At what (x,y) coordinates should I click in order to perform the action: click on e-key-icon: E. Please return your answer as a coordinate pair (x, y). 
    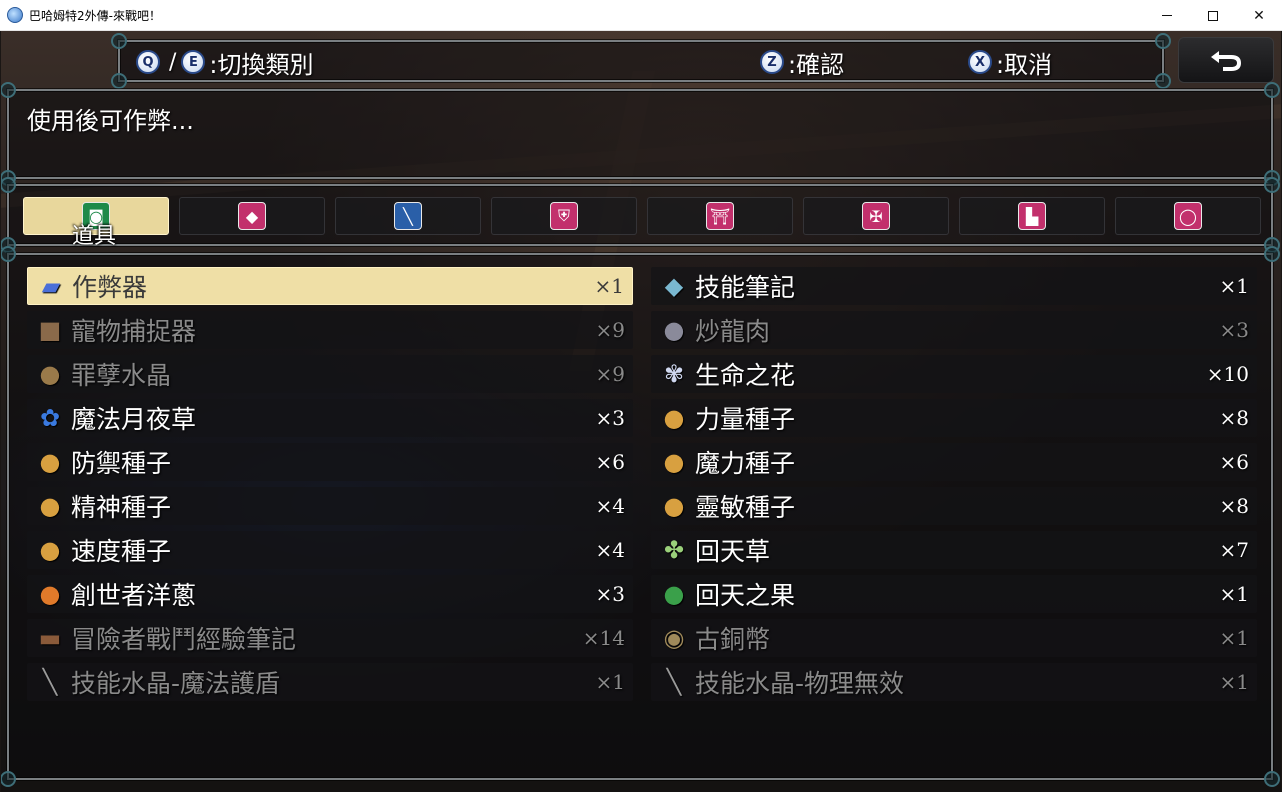
    Looking at the image, I should click on (193, 62).